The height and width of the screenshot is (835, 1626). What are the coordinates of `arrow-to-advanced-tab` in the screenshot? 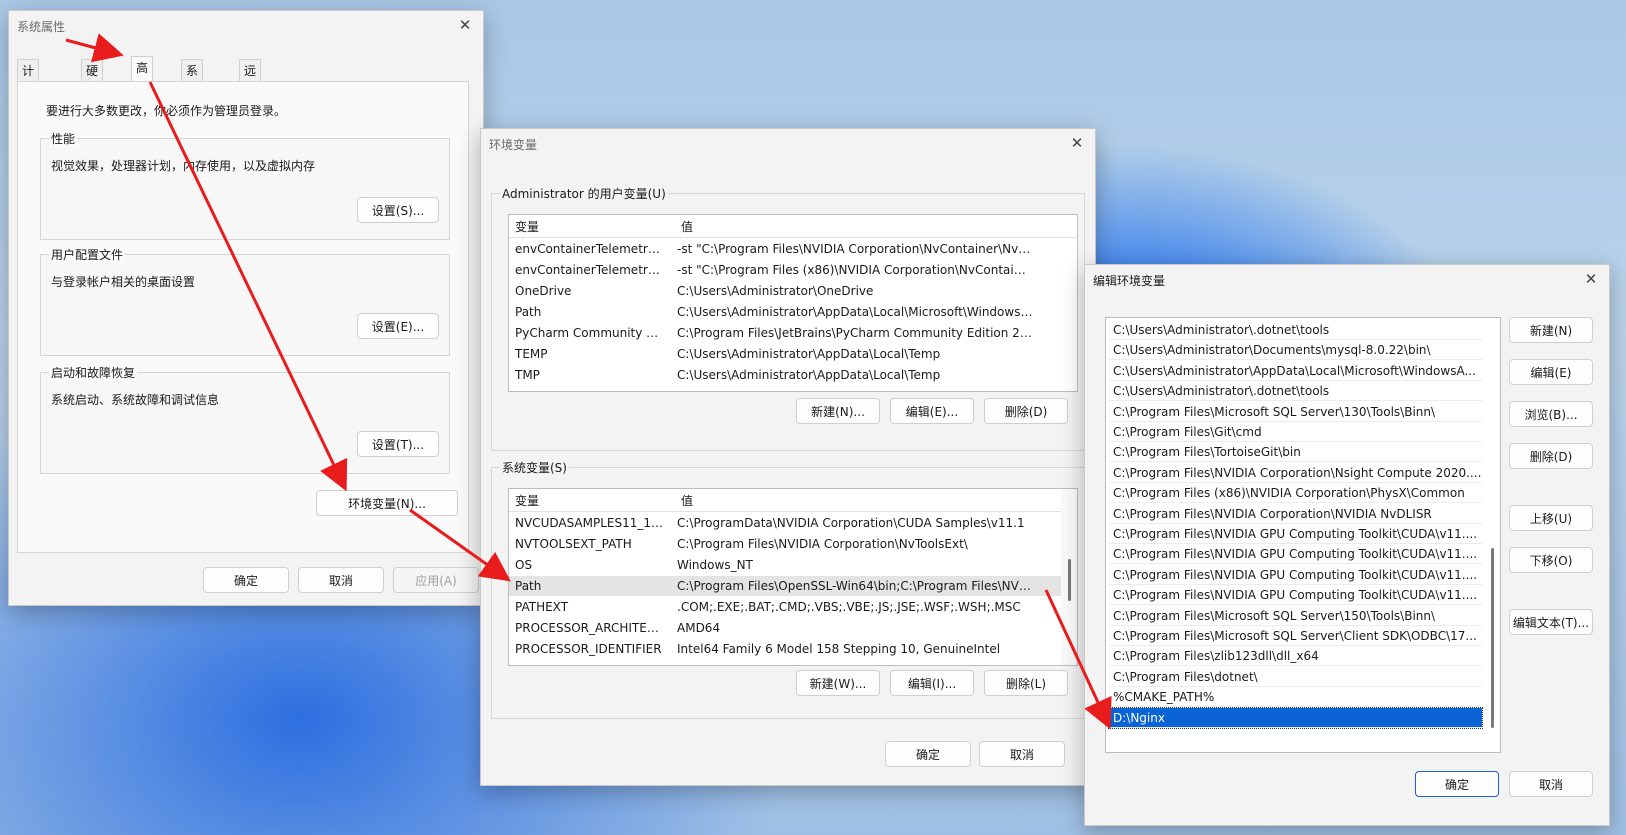 It's located at (94, 48).